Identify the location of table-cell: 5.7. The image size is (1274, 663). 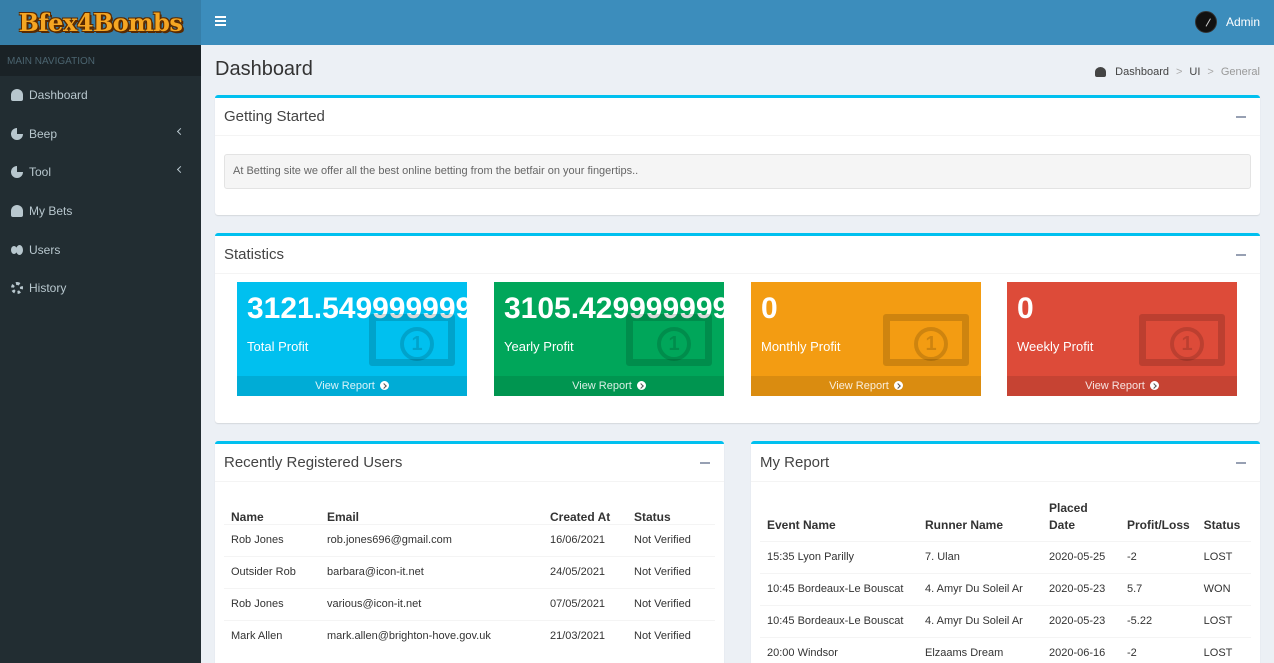
(1158, 588).